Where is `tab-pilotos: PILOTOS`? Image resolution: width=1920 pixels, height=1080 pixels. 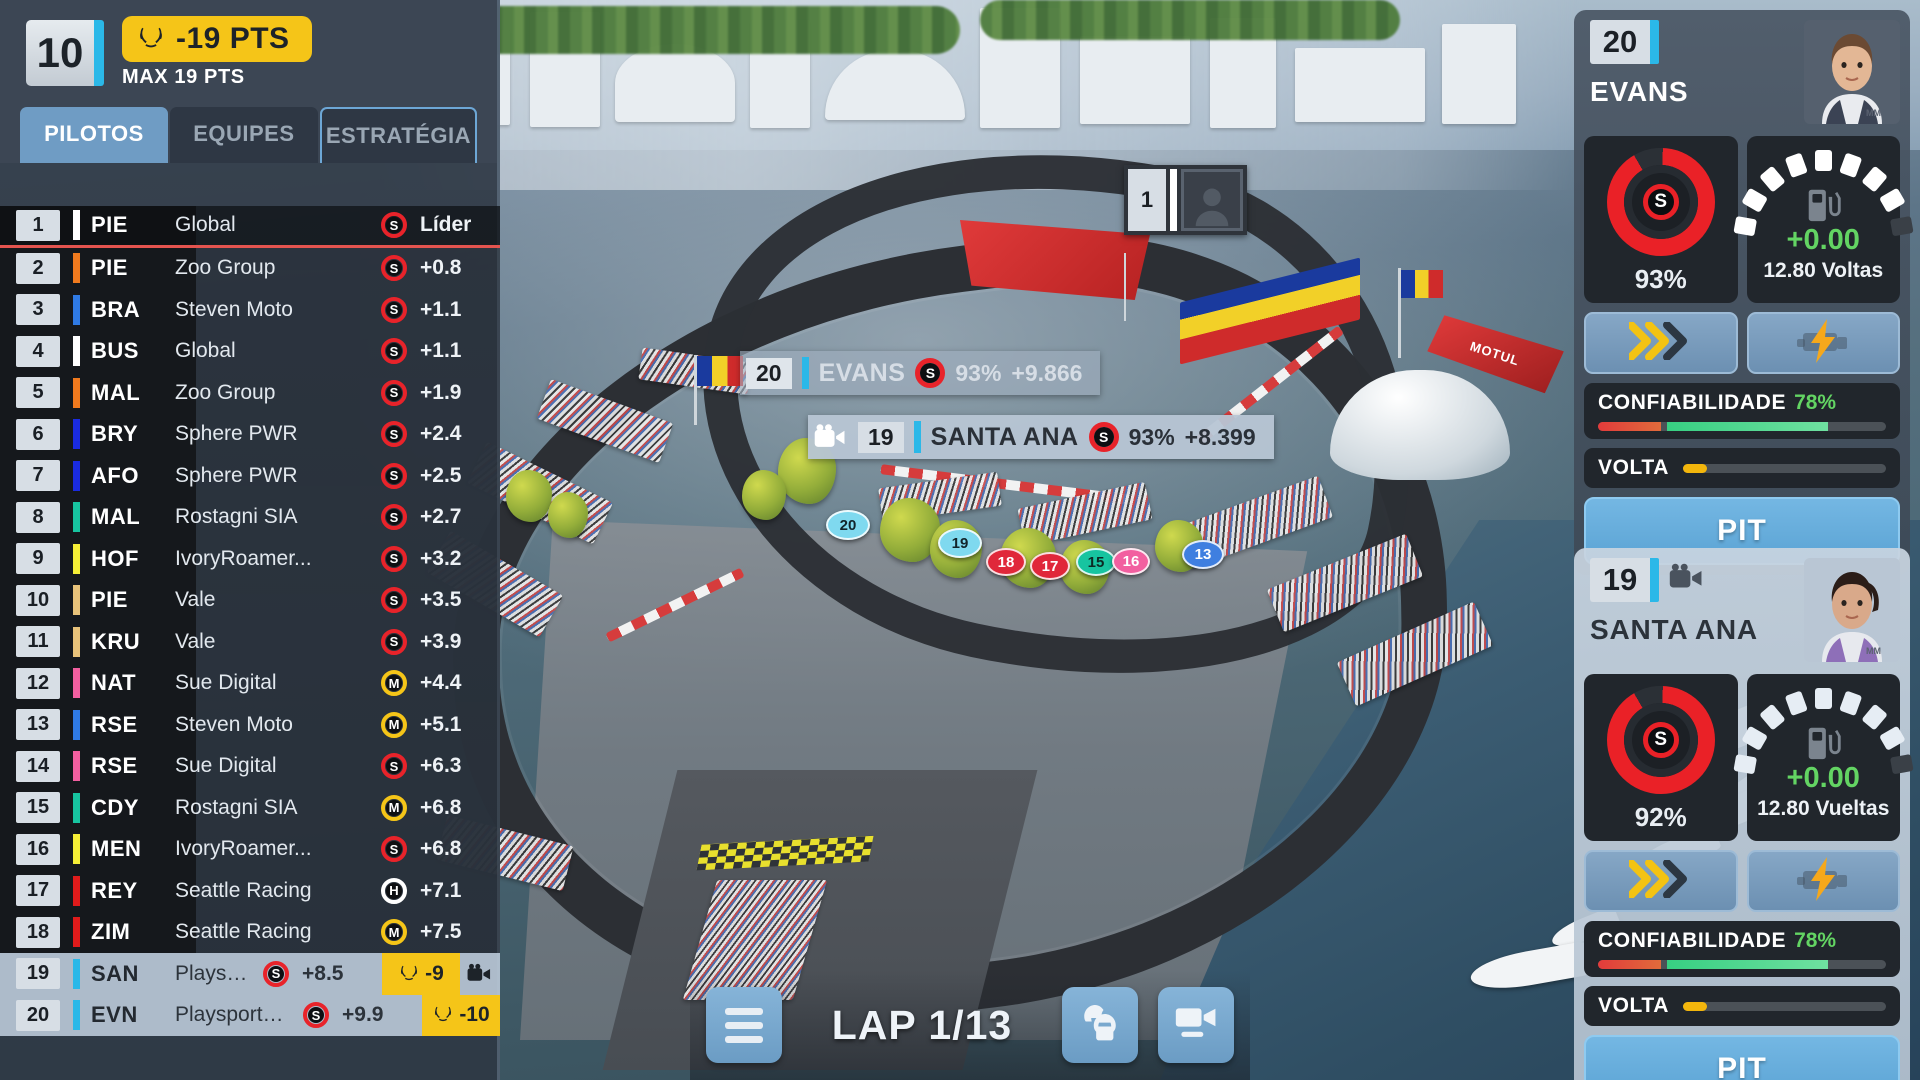
tab-pilotos: PILOTOS is located at coordinates (94, 135).